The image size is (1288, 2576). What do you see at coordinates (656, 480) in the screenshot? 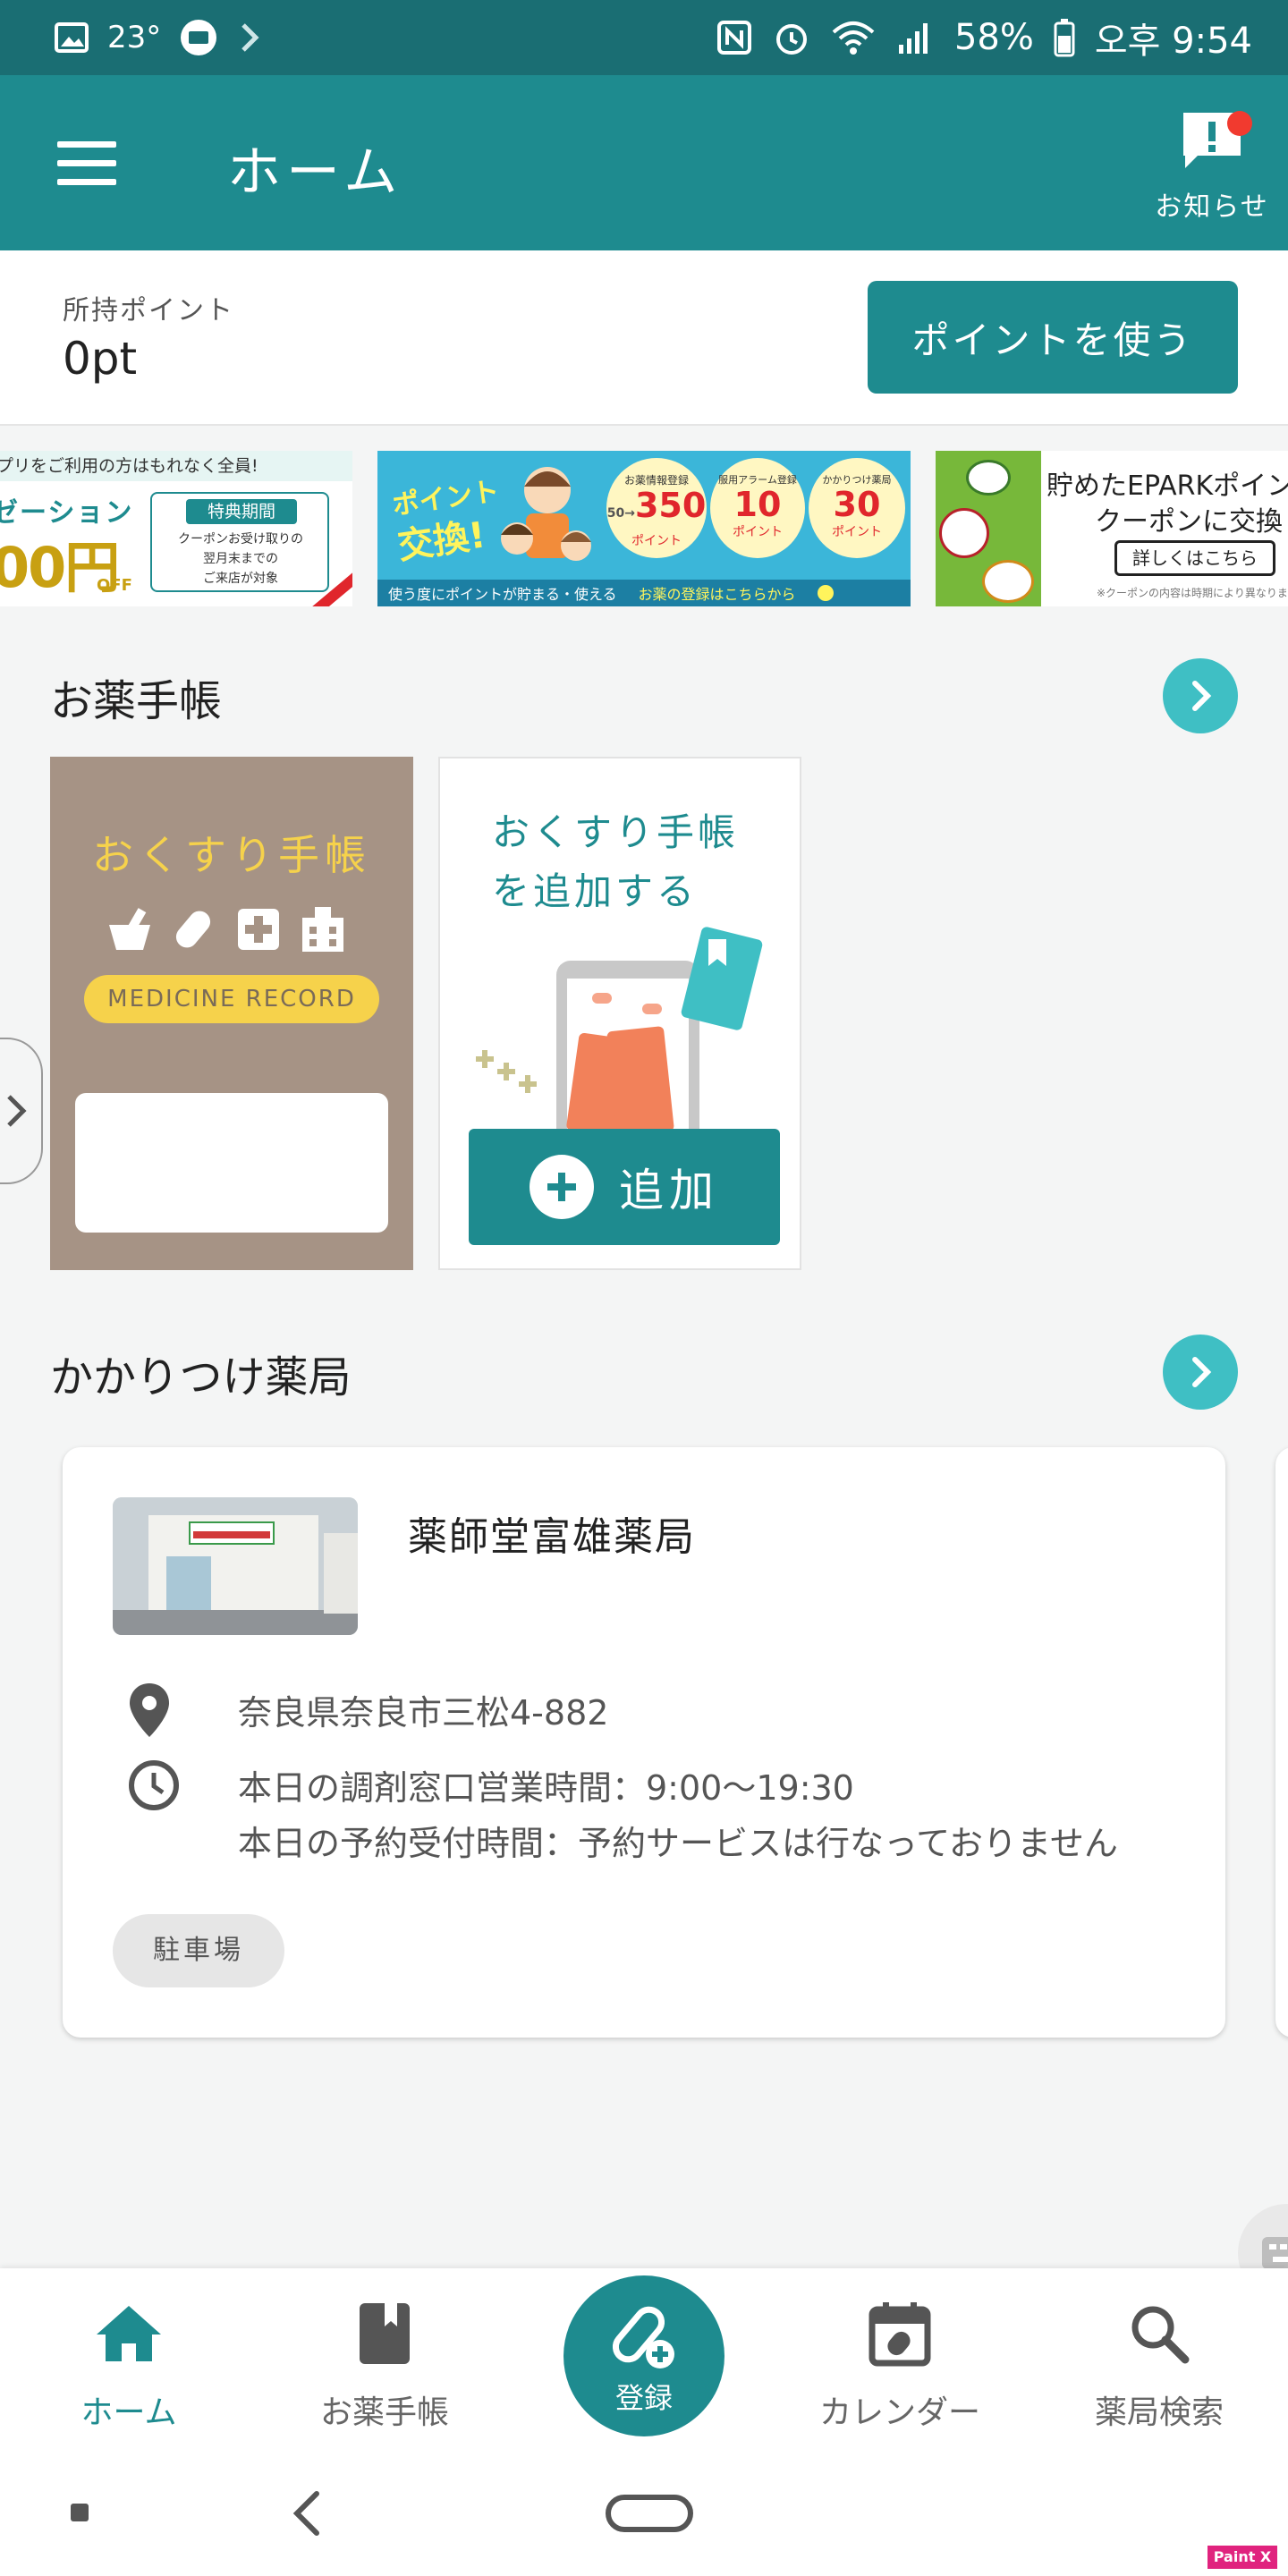
I see `banner-exchange-c1-label: お薬情報登録` at bounding box center [656, 480].